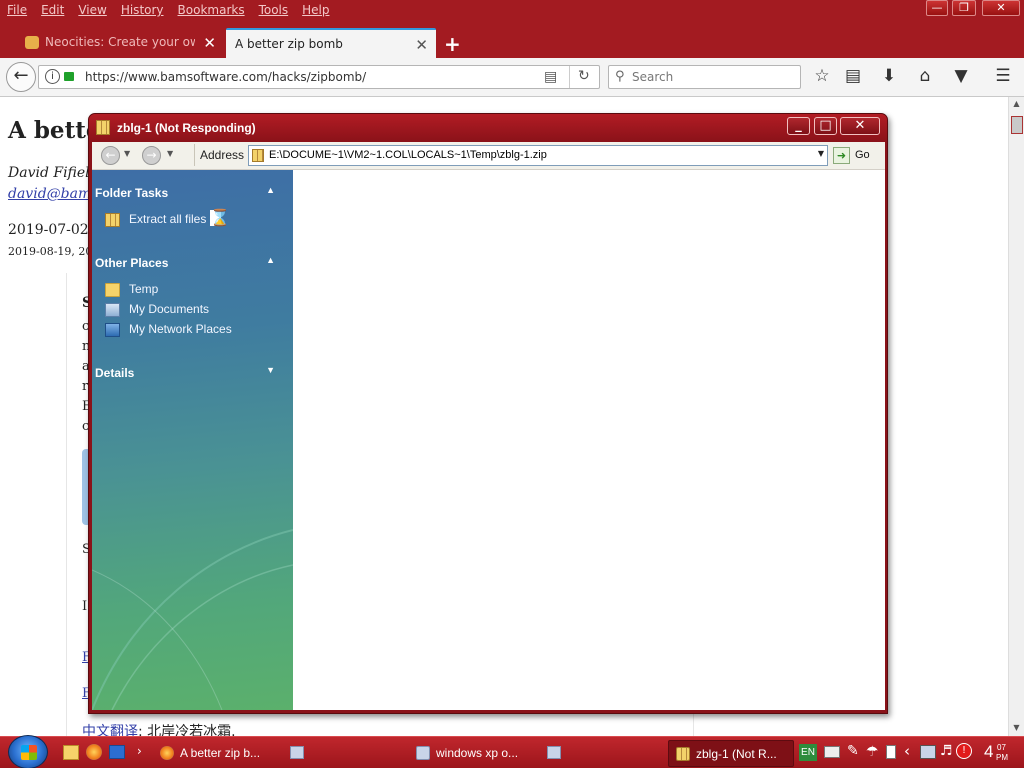  Describe the element at coordinates (132, 263) in the screenshot. I see `other-places-title: Other Places` at that location.